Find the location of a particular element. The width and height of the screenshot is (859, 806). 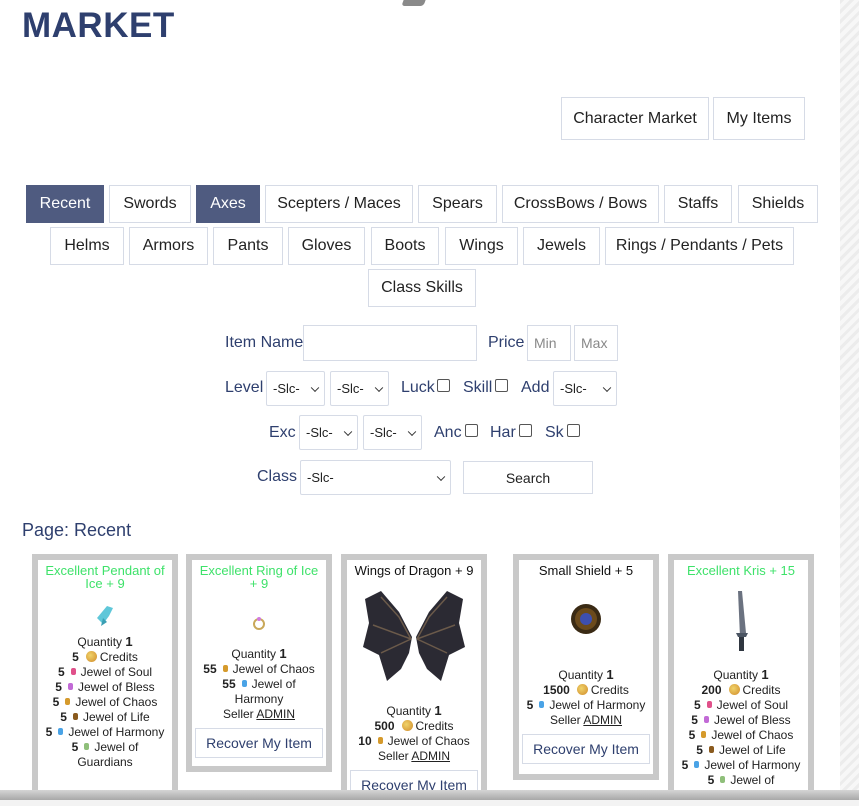

level-max-select: -Slc- is located at coordinates (359, 388).